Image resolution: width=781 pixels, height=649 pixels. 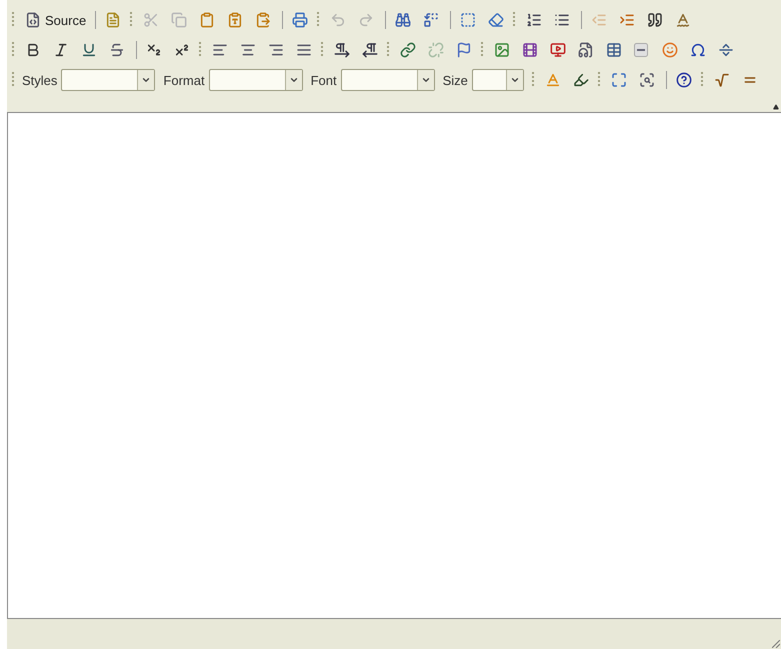 I want to click on binoculars-icon, so click(x=403, y=20).